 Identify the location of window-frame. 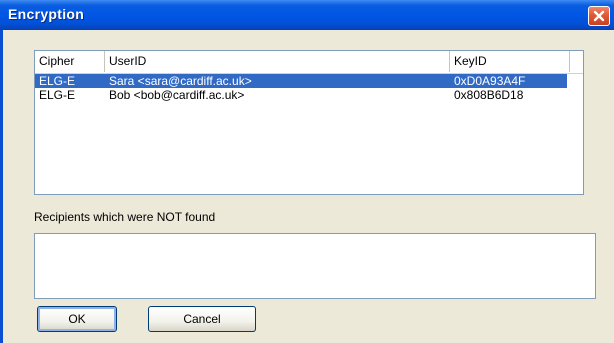
(1, 186).